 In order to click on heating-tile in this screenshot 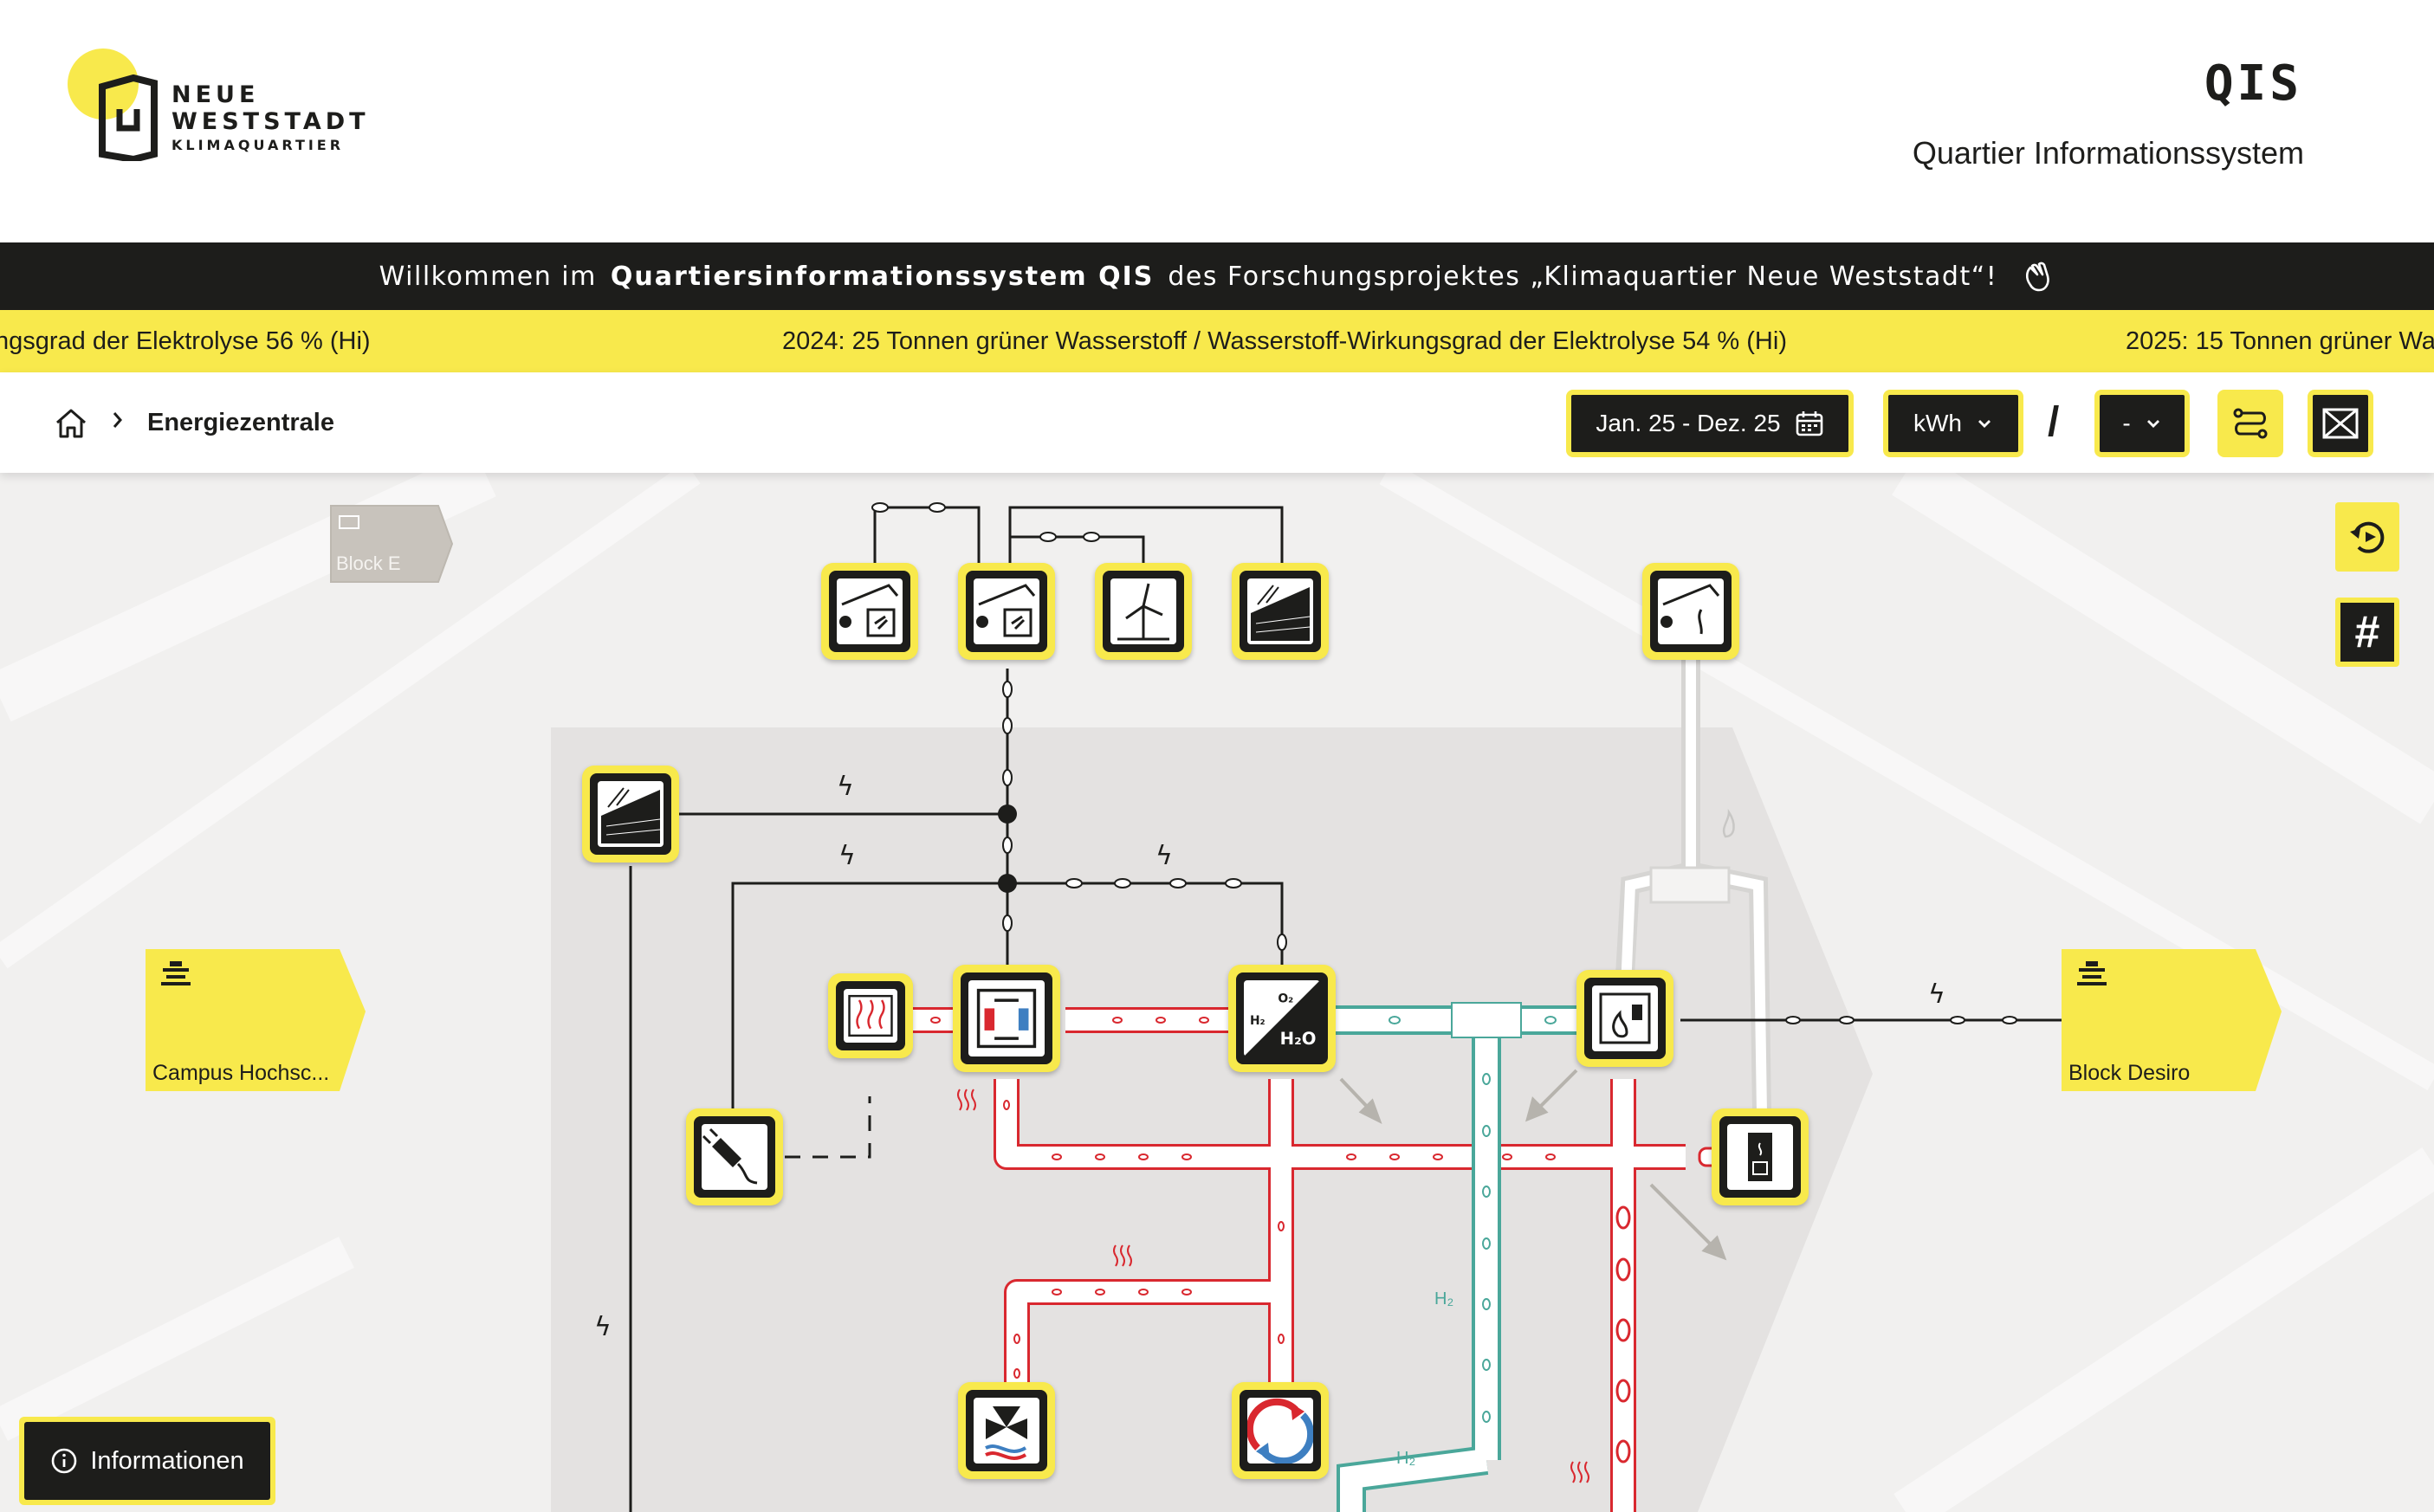, I will do `click(870, 1015)`.